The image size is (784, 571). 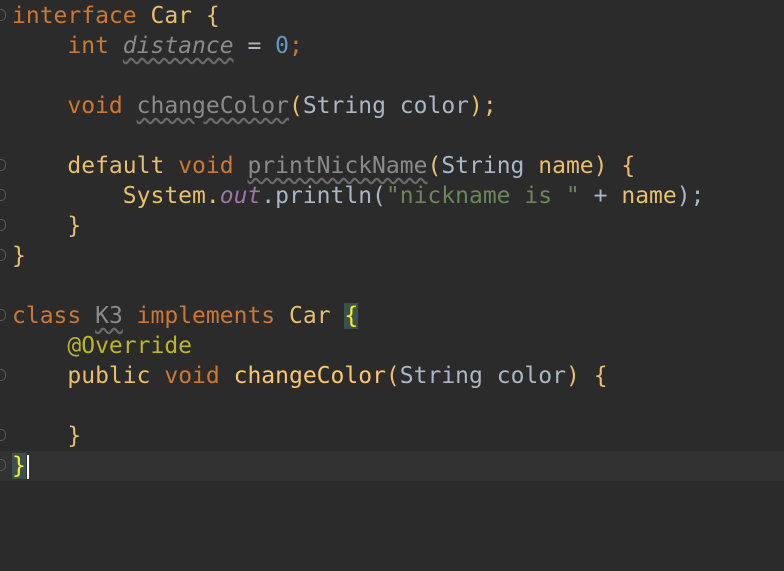 I want to click on code-line: class K3 implements Car {, so click(x=392, y=316).